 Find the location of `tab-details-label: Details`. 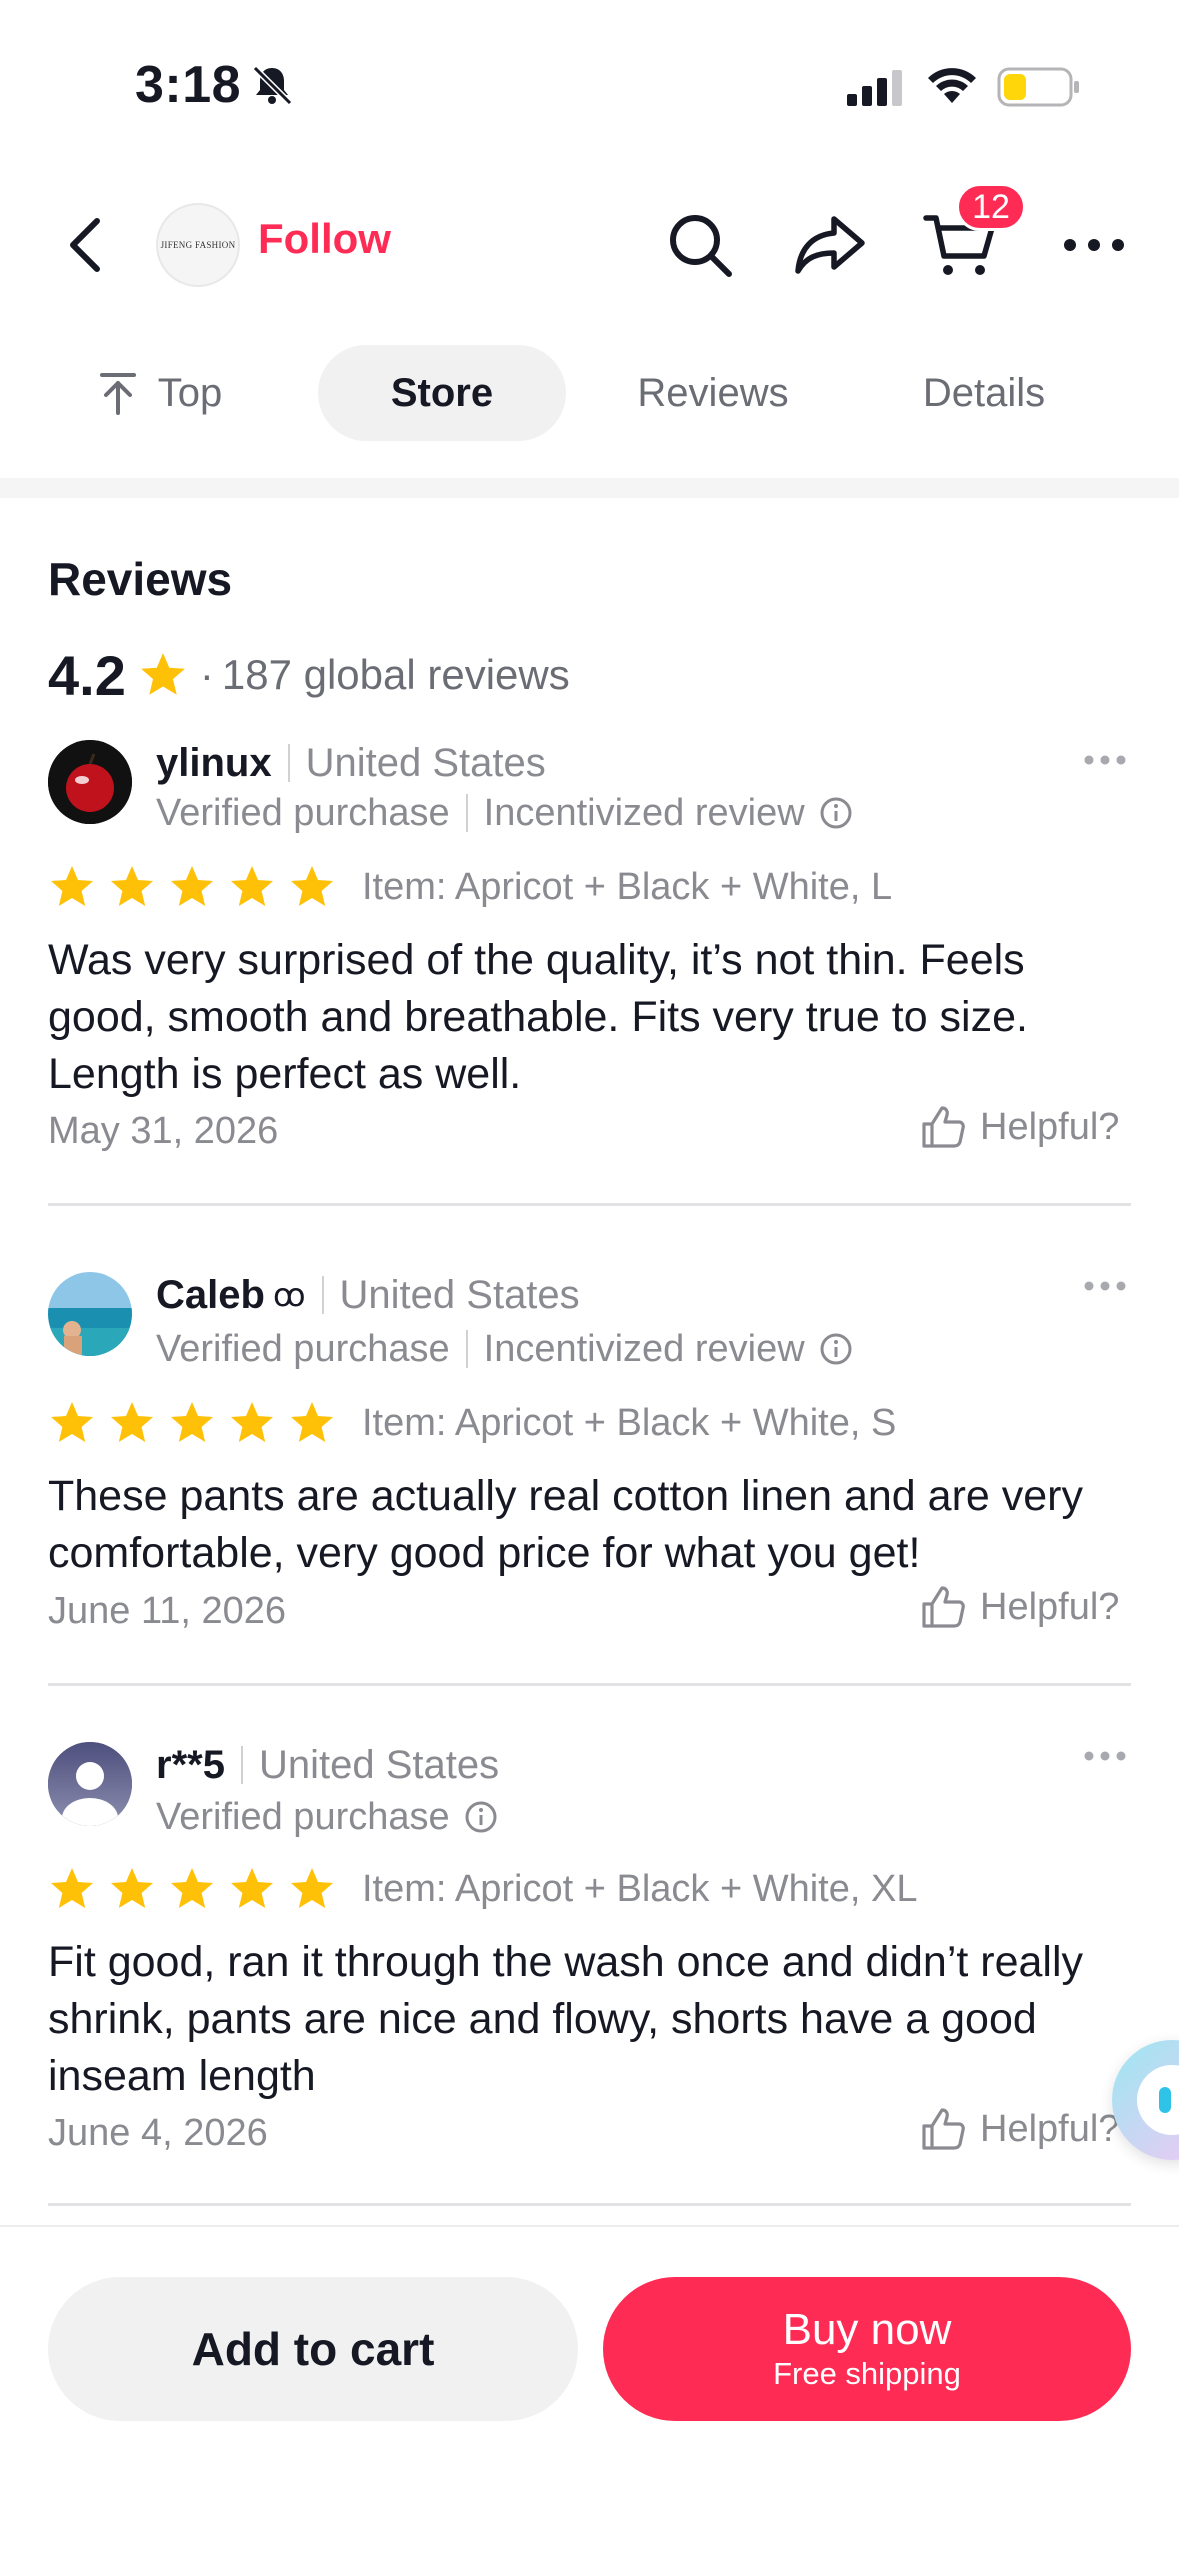

tab-details-label: Details is located at coordinates (984, 392).